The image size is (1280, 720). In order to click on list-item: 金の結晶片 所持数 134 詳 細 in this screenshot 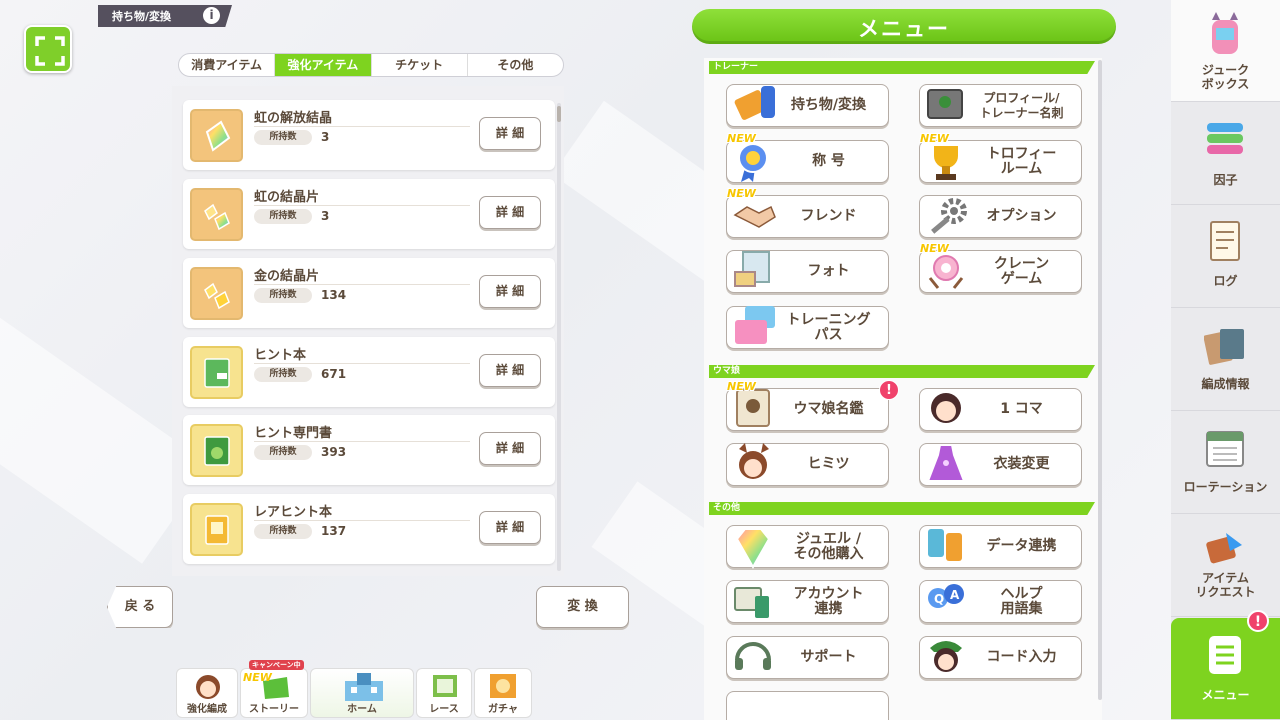, I will do `click(369, 293)`.